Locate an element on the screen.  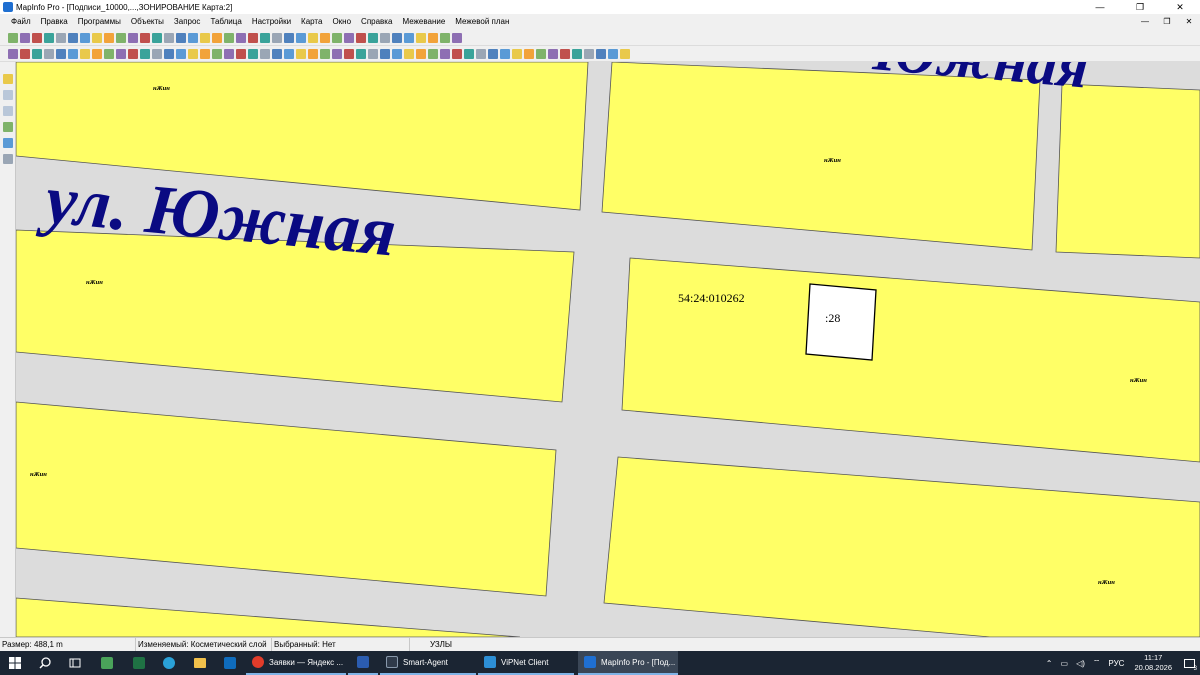
pinned-app is located at coordinates (107, 663).